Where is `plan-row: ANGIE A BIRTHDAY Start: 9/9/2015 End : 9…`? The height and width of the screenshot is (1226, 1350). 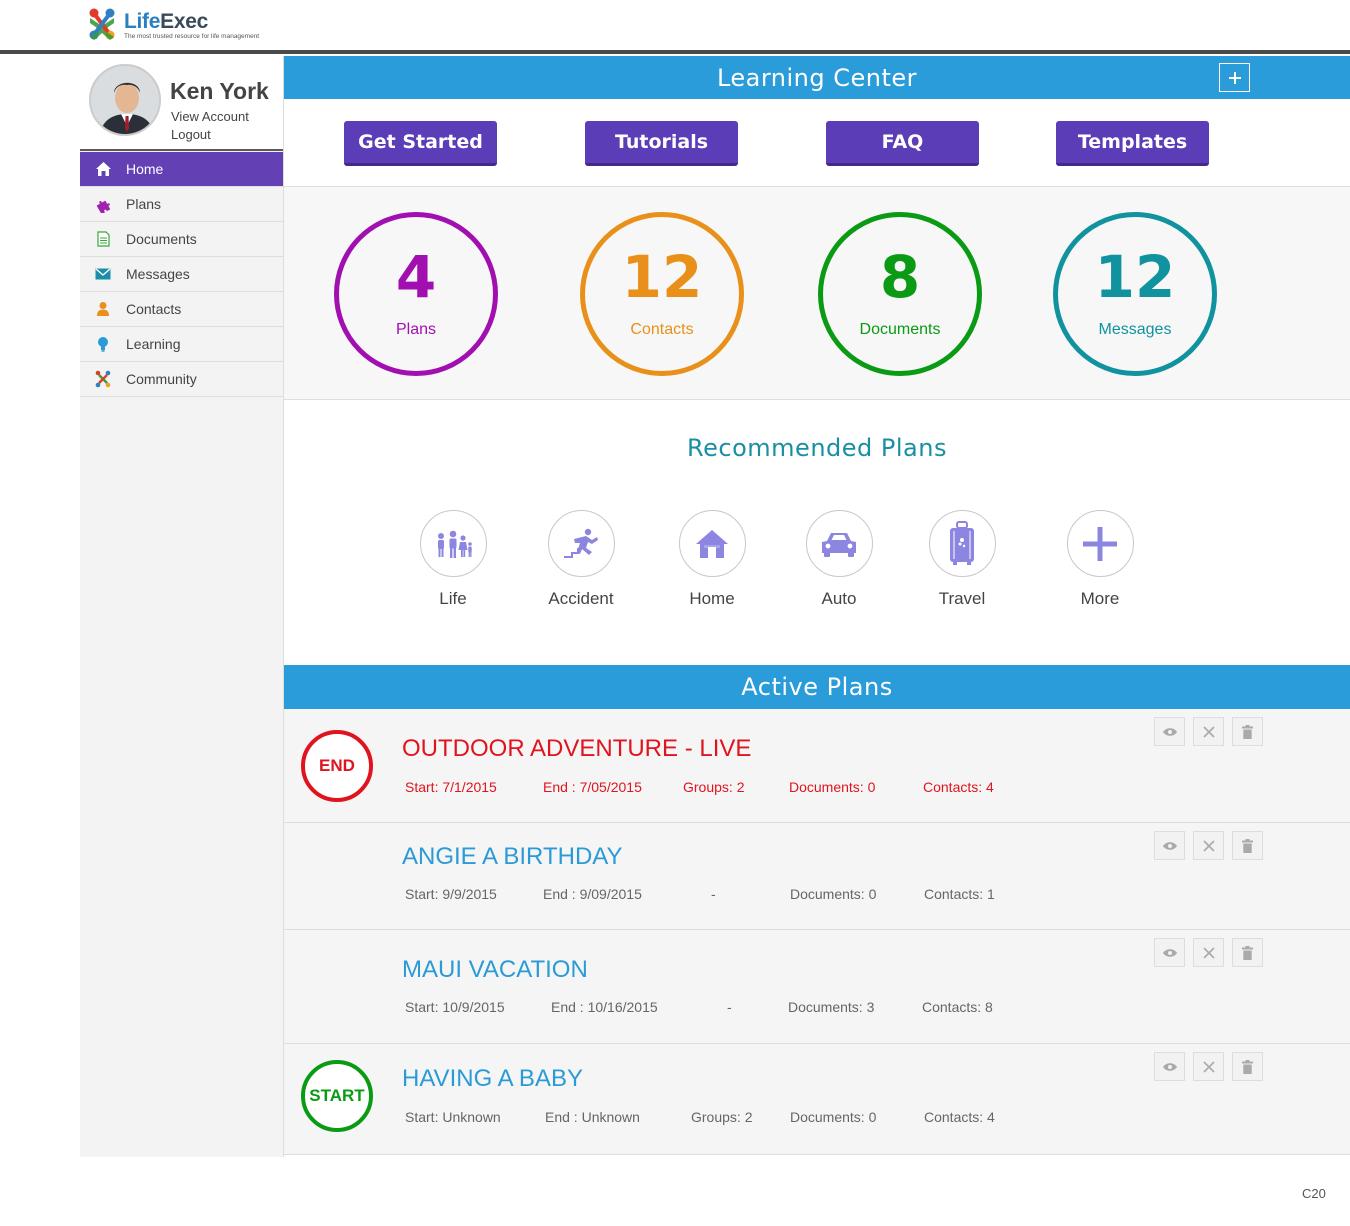 plan-row: ANGIE A BIRTHDAY Start: 9/9/2015 End : 9… is located at coordinates (817, 876).